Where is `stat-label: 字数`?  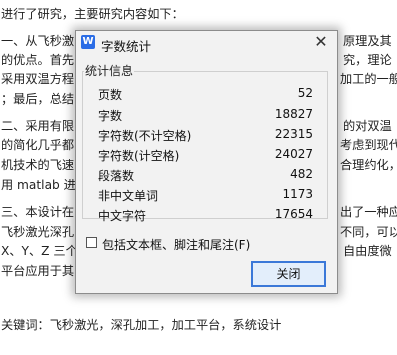 stat-label: 字数 is located at coordinates (110, 116).